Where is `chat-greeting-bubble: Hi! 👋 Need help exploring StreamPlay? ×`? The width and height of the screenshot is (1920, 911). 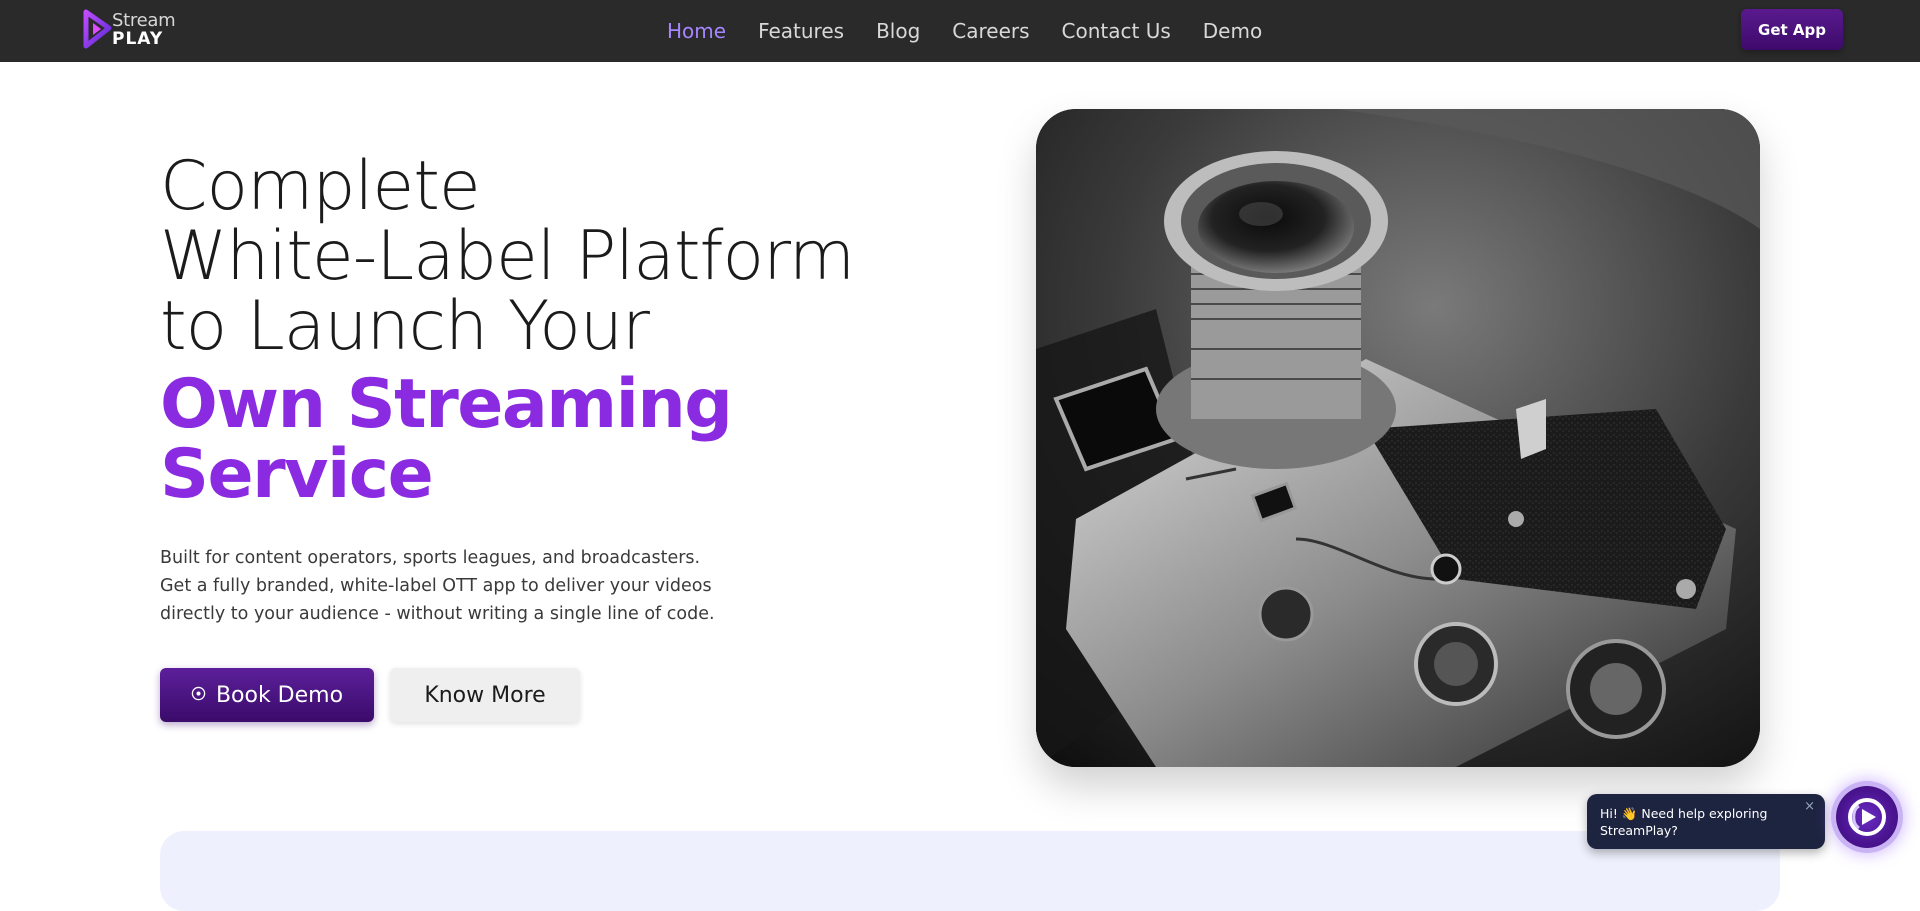
chat-greeting-bubble: Hi! 👋 Need help exploring StreamPlay? × is located at coordinates (1706, 821).